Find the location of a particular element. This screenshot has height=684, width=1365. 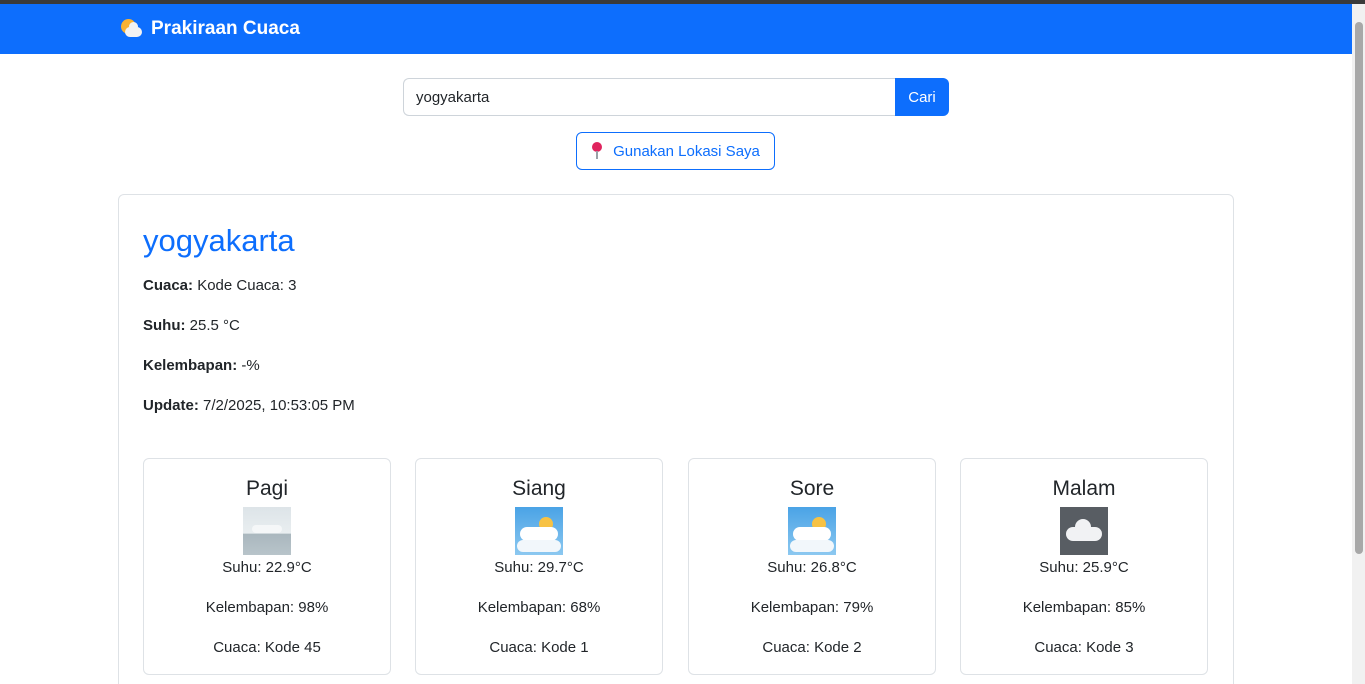

period-weather-code: Cuaca: Kode 3 is located at coordinates (1084, 647).